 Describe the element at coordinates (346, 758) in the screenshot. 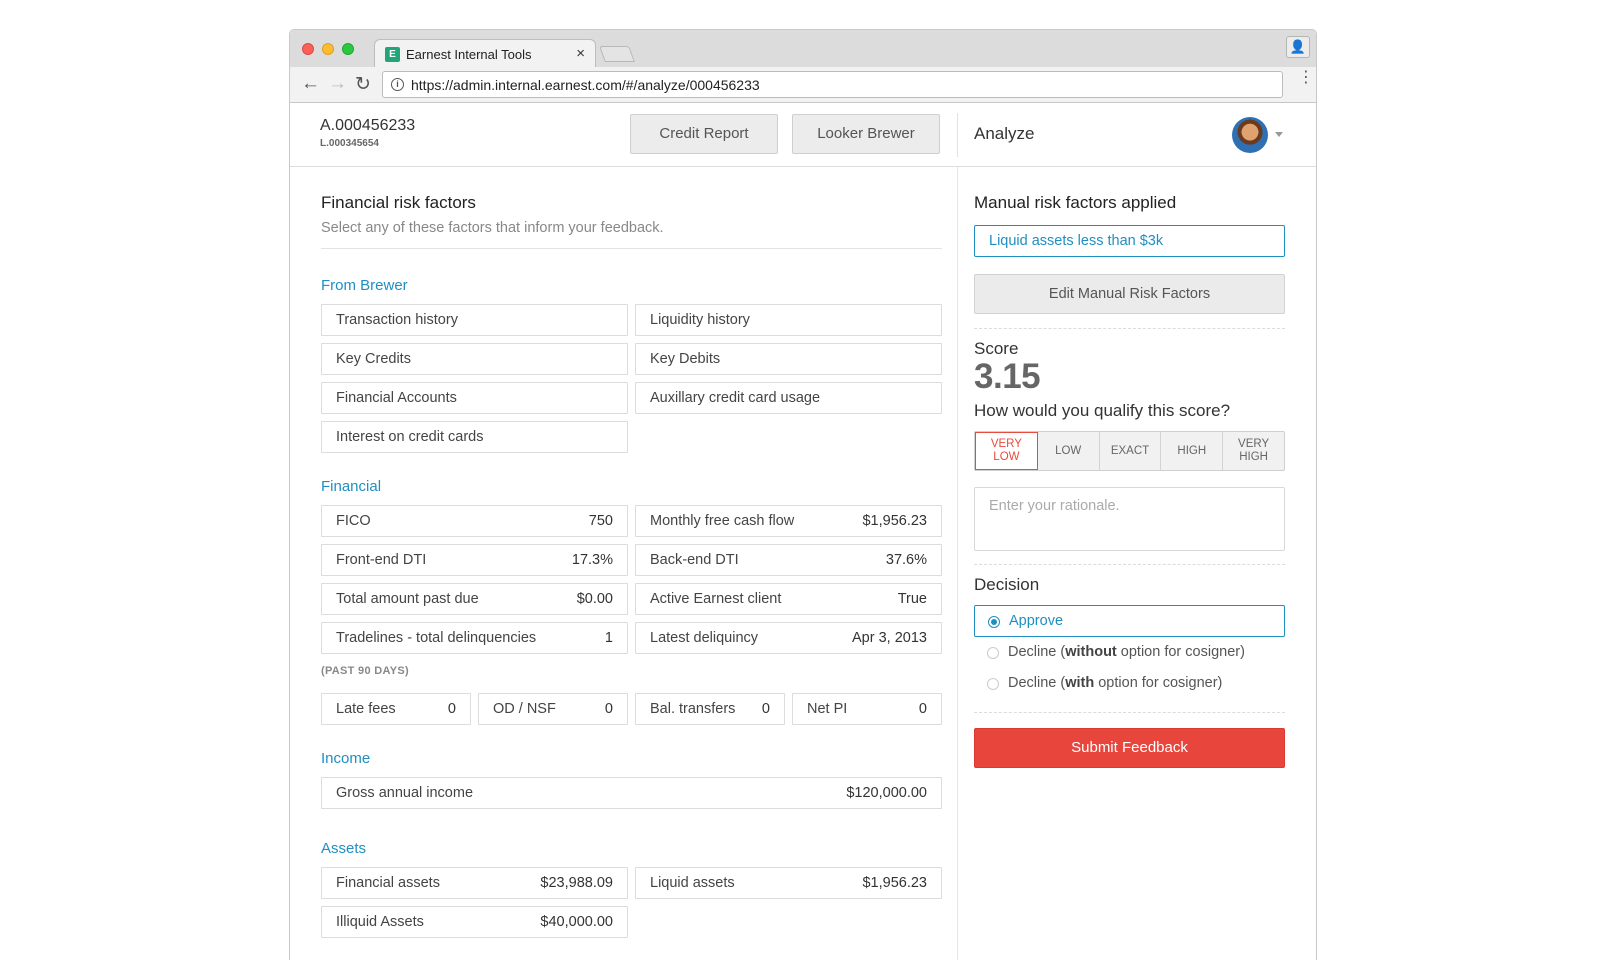

I see `income-label: Income` at that location.